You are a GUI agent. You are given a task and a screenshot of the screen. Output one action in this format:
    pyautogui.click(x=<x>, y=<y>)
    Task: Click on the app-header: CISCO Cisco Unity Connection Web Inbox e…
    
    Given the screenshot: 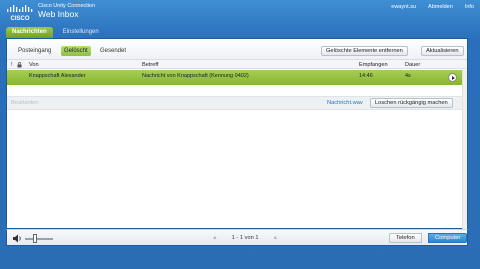 What is the action you would take?
    pyautogui.click(x=240, y=12)
    